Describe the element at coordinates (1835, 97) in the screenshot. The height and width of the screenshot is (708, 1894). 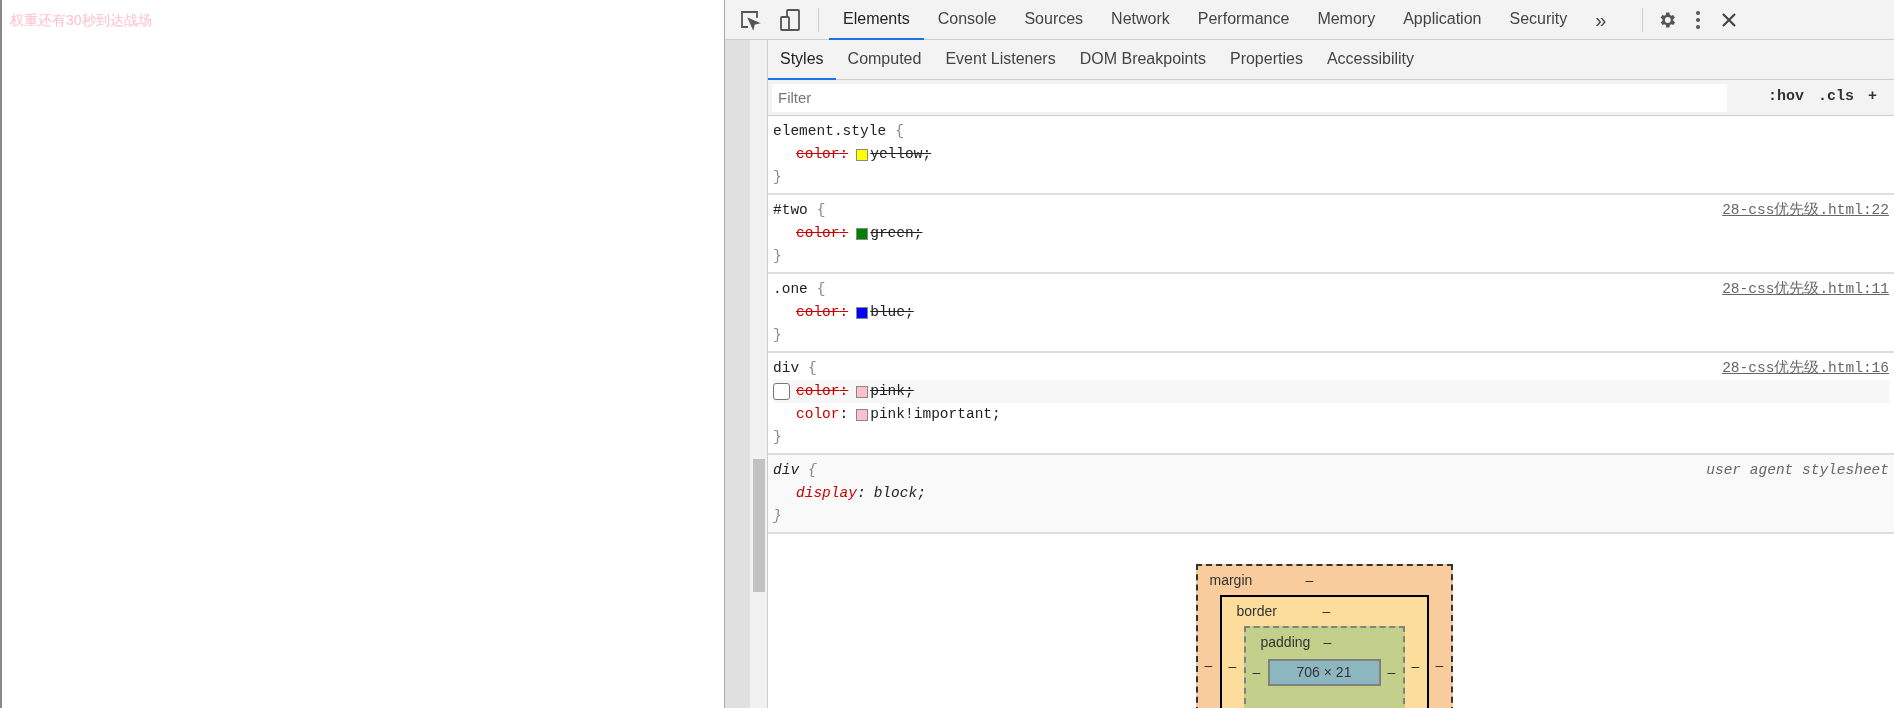
I see `toolbar-toggle-button: .cls` at that location.